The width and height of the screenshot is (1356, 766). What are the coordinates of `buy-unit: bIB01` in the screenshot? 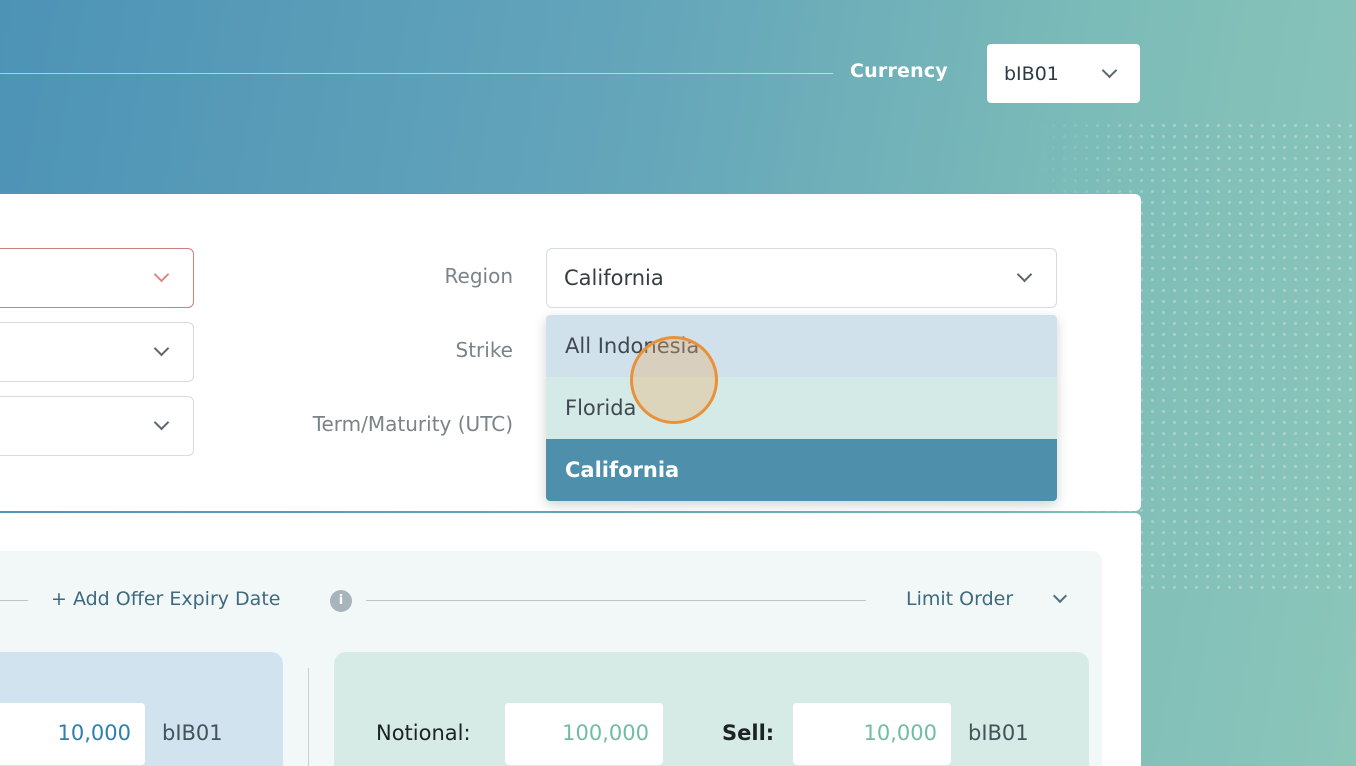 It's located at (192, 733).